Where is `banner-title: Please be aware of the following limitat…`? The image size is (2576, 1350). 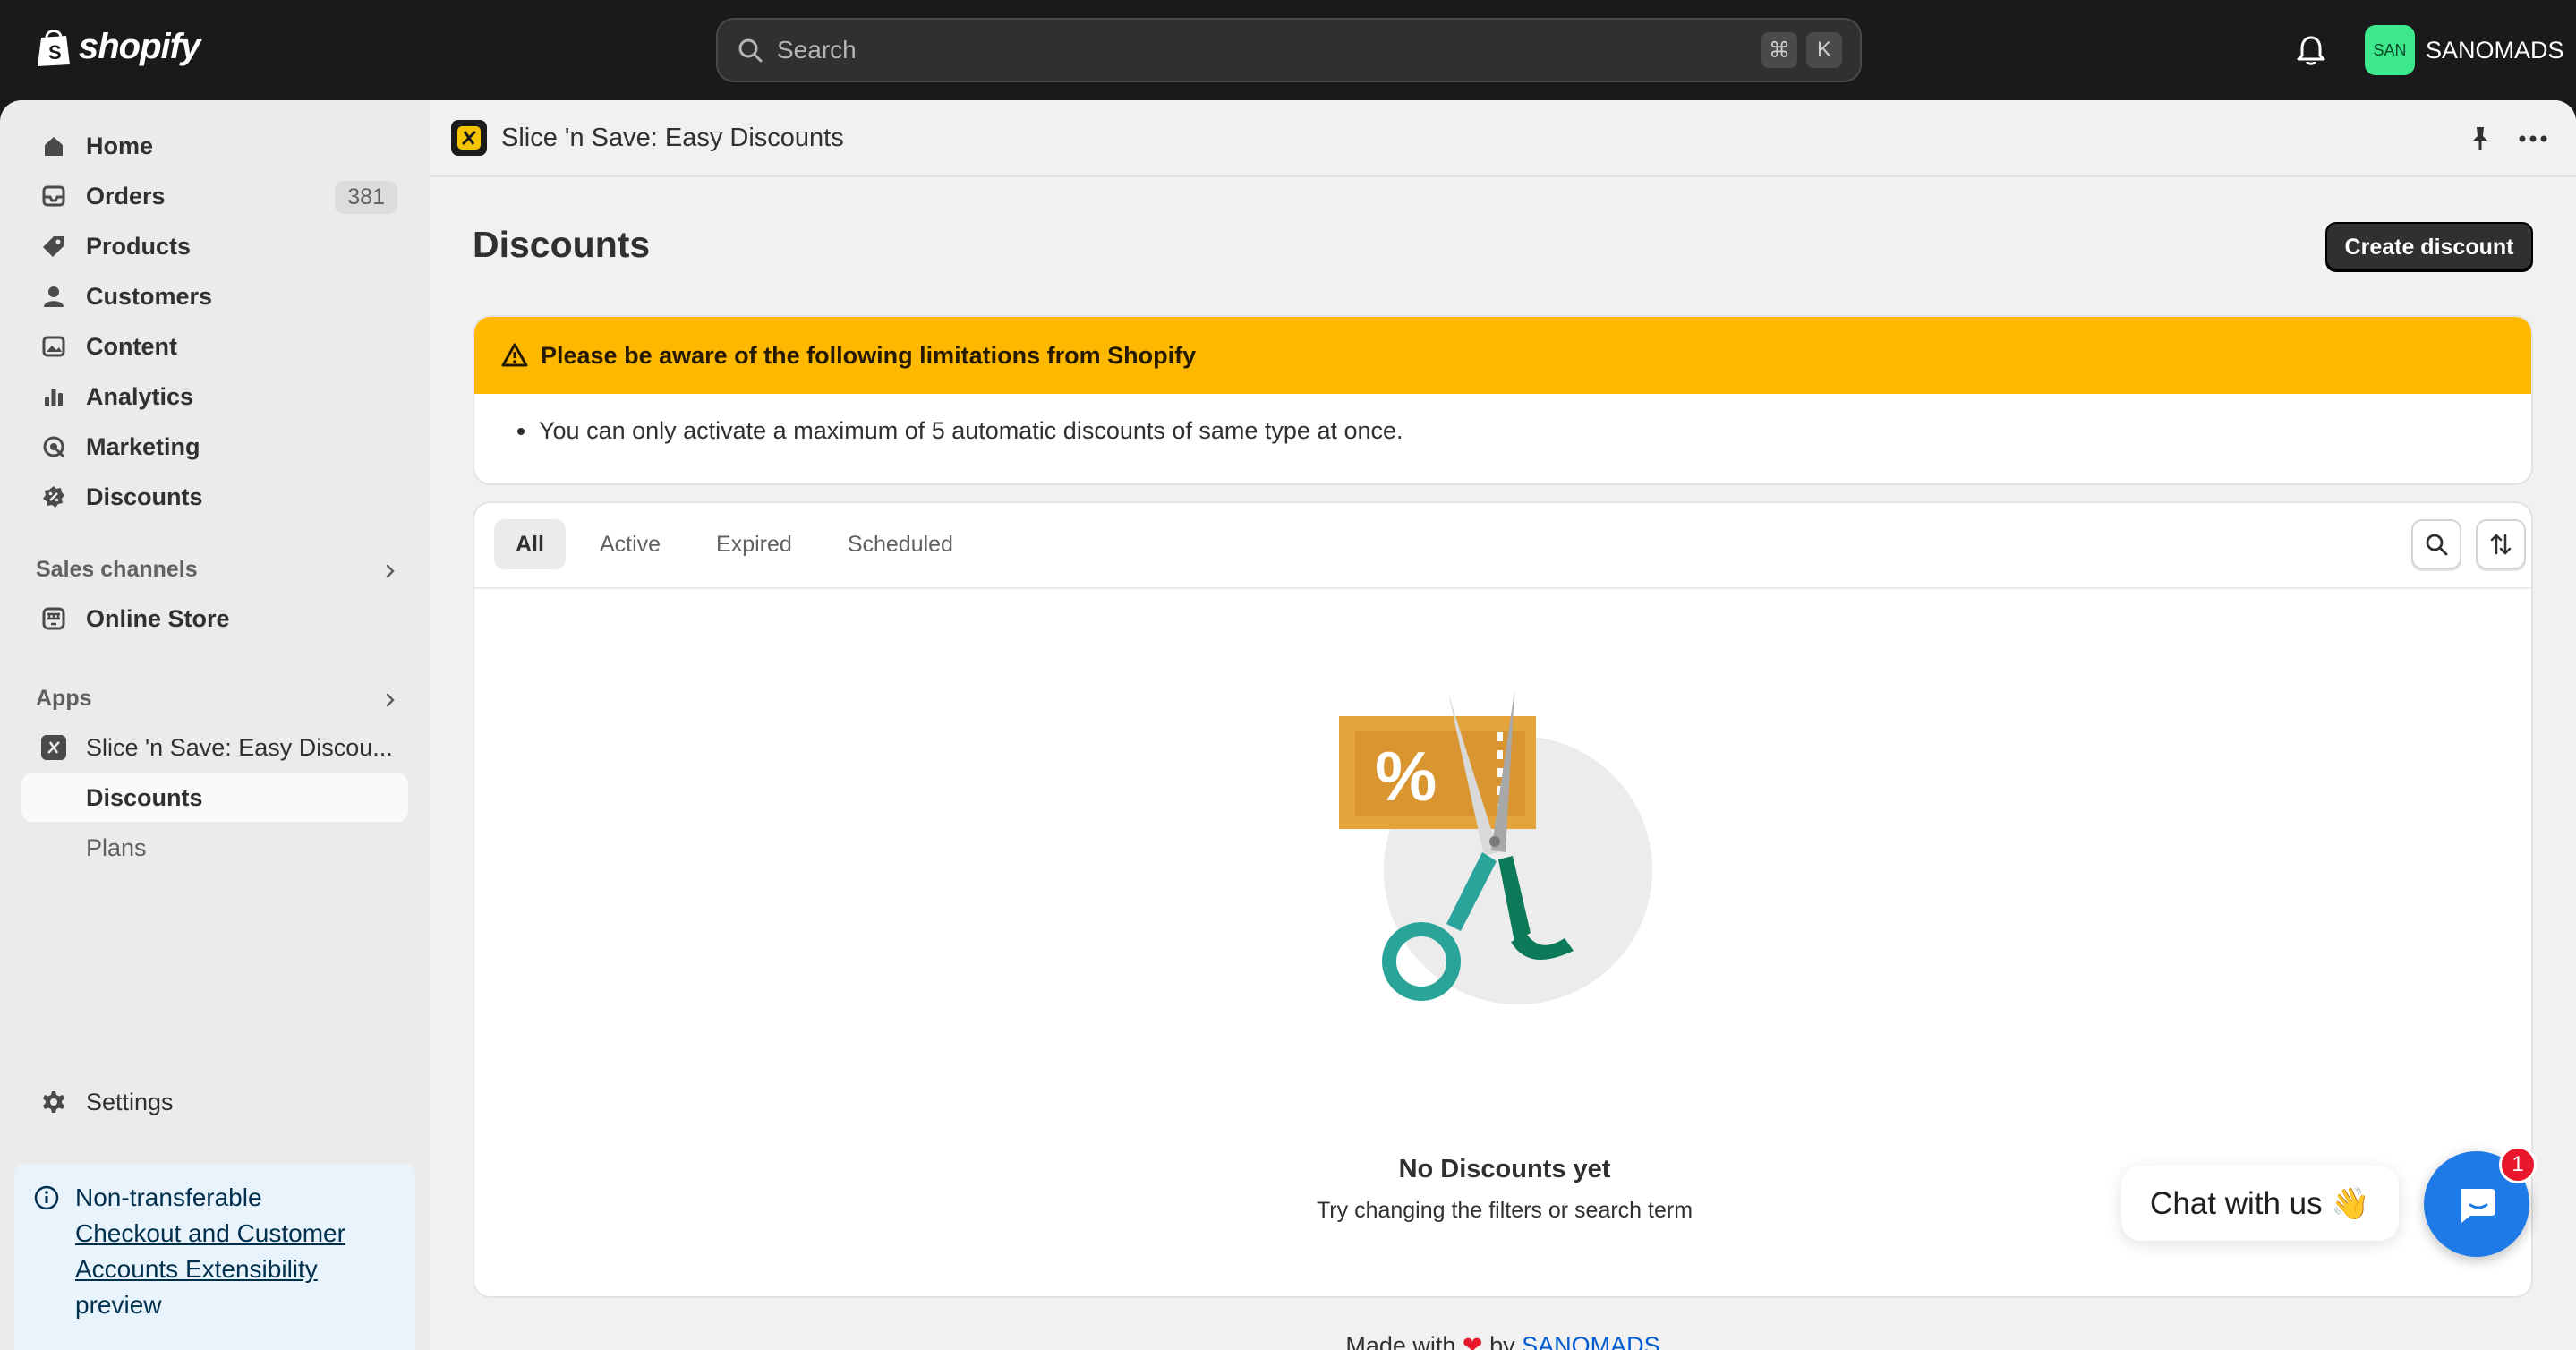 banner-title: Please be aware of the following limitat… is located at coordinates (869, 355).